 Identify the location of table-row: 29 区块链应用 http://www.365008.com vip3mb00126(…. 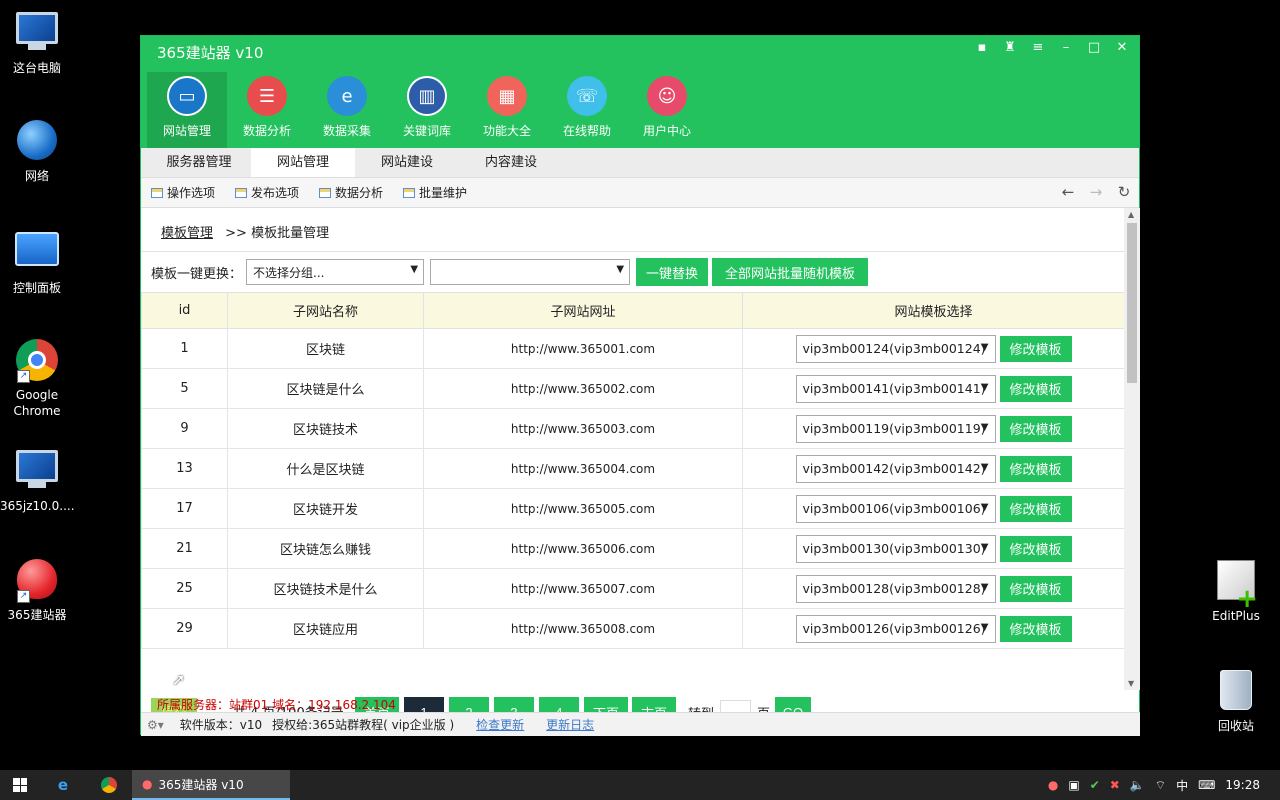
(632, 628).